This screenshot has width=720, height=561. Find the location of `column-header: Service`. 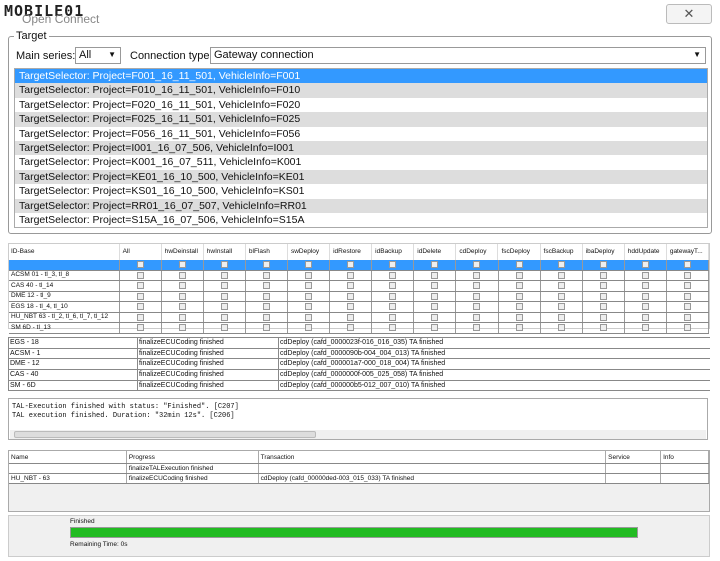

column-header: Service is located at coordinates (634, 457).